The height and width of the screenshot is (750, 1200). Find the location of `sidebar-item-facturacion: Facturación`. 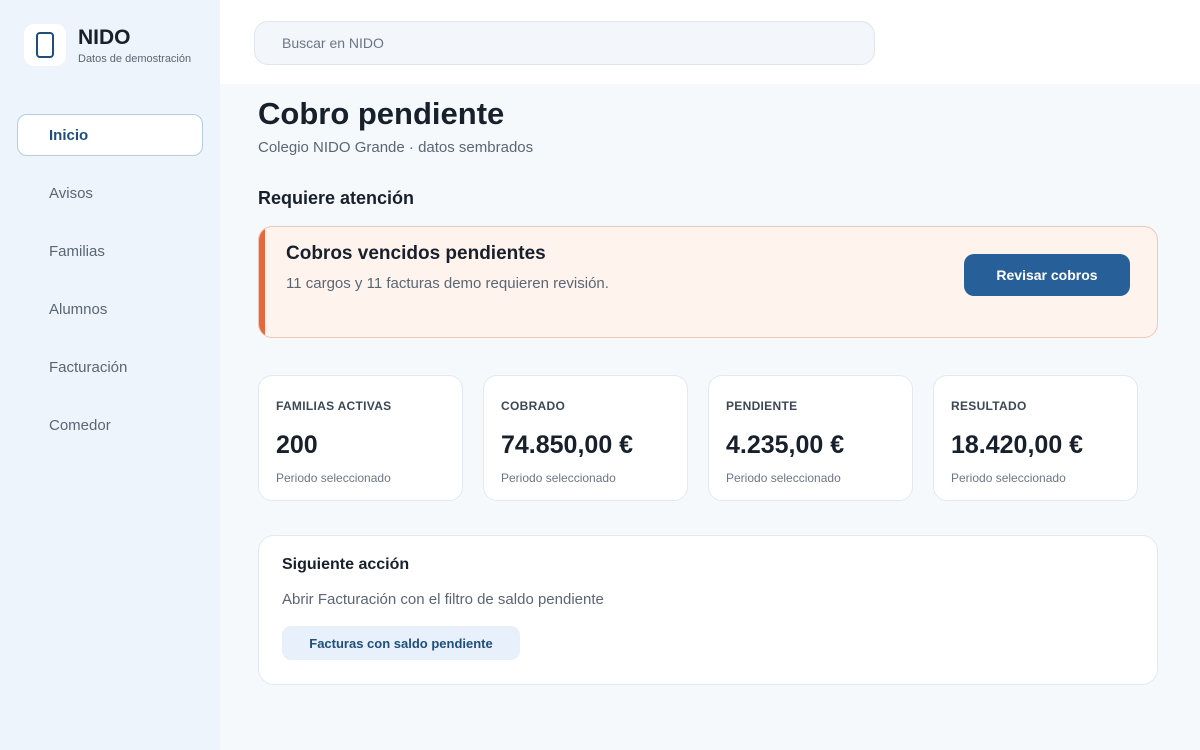

sidebar-item-facturacion: Facturación is located at coordinates (110, 367).